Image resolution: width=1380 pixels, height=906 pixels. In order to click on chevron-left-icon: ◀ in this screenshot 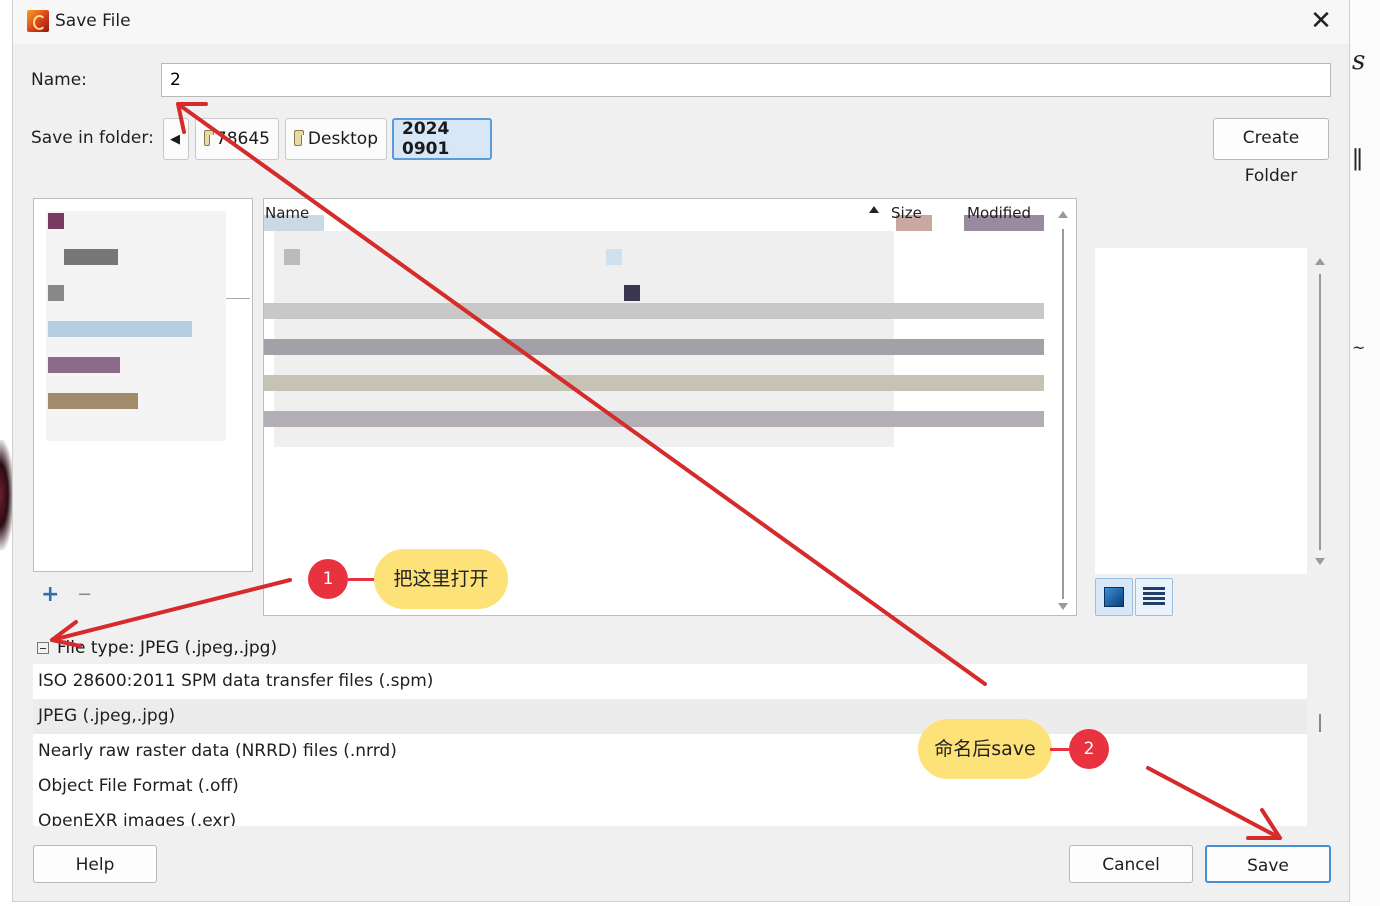, I will do `click(175, 139)`.